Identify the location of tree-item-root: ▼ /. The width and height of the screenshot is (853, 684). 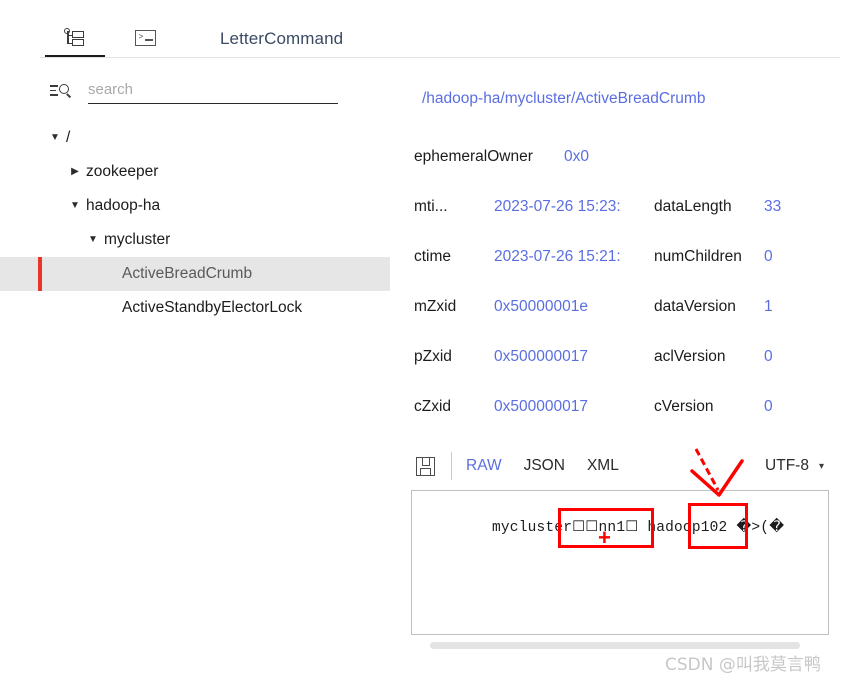
(195, 138).